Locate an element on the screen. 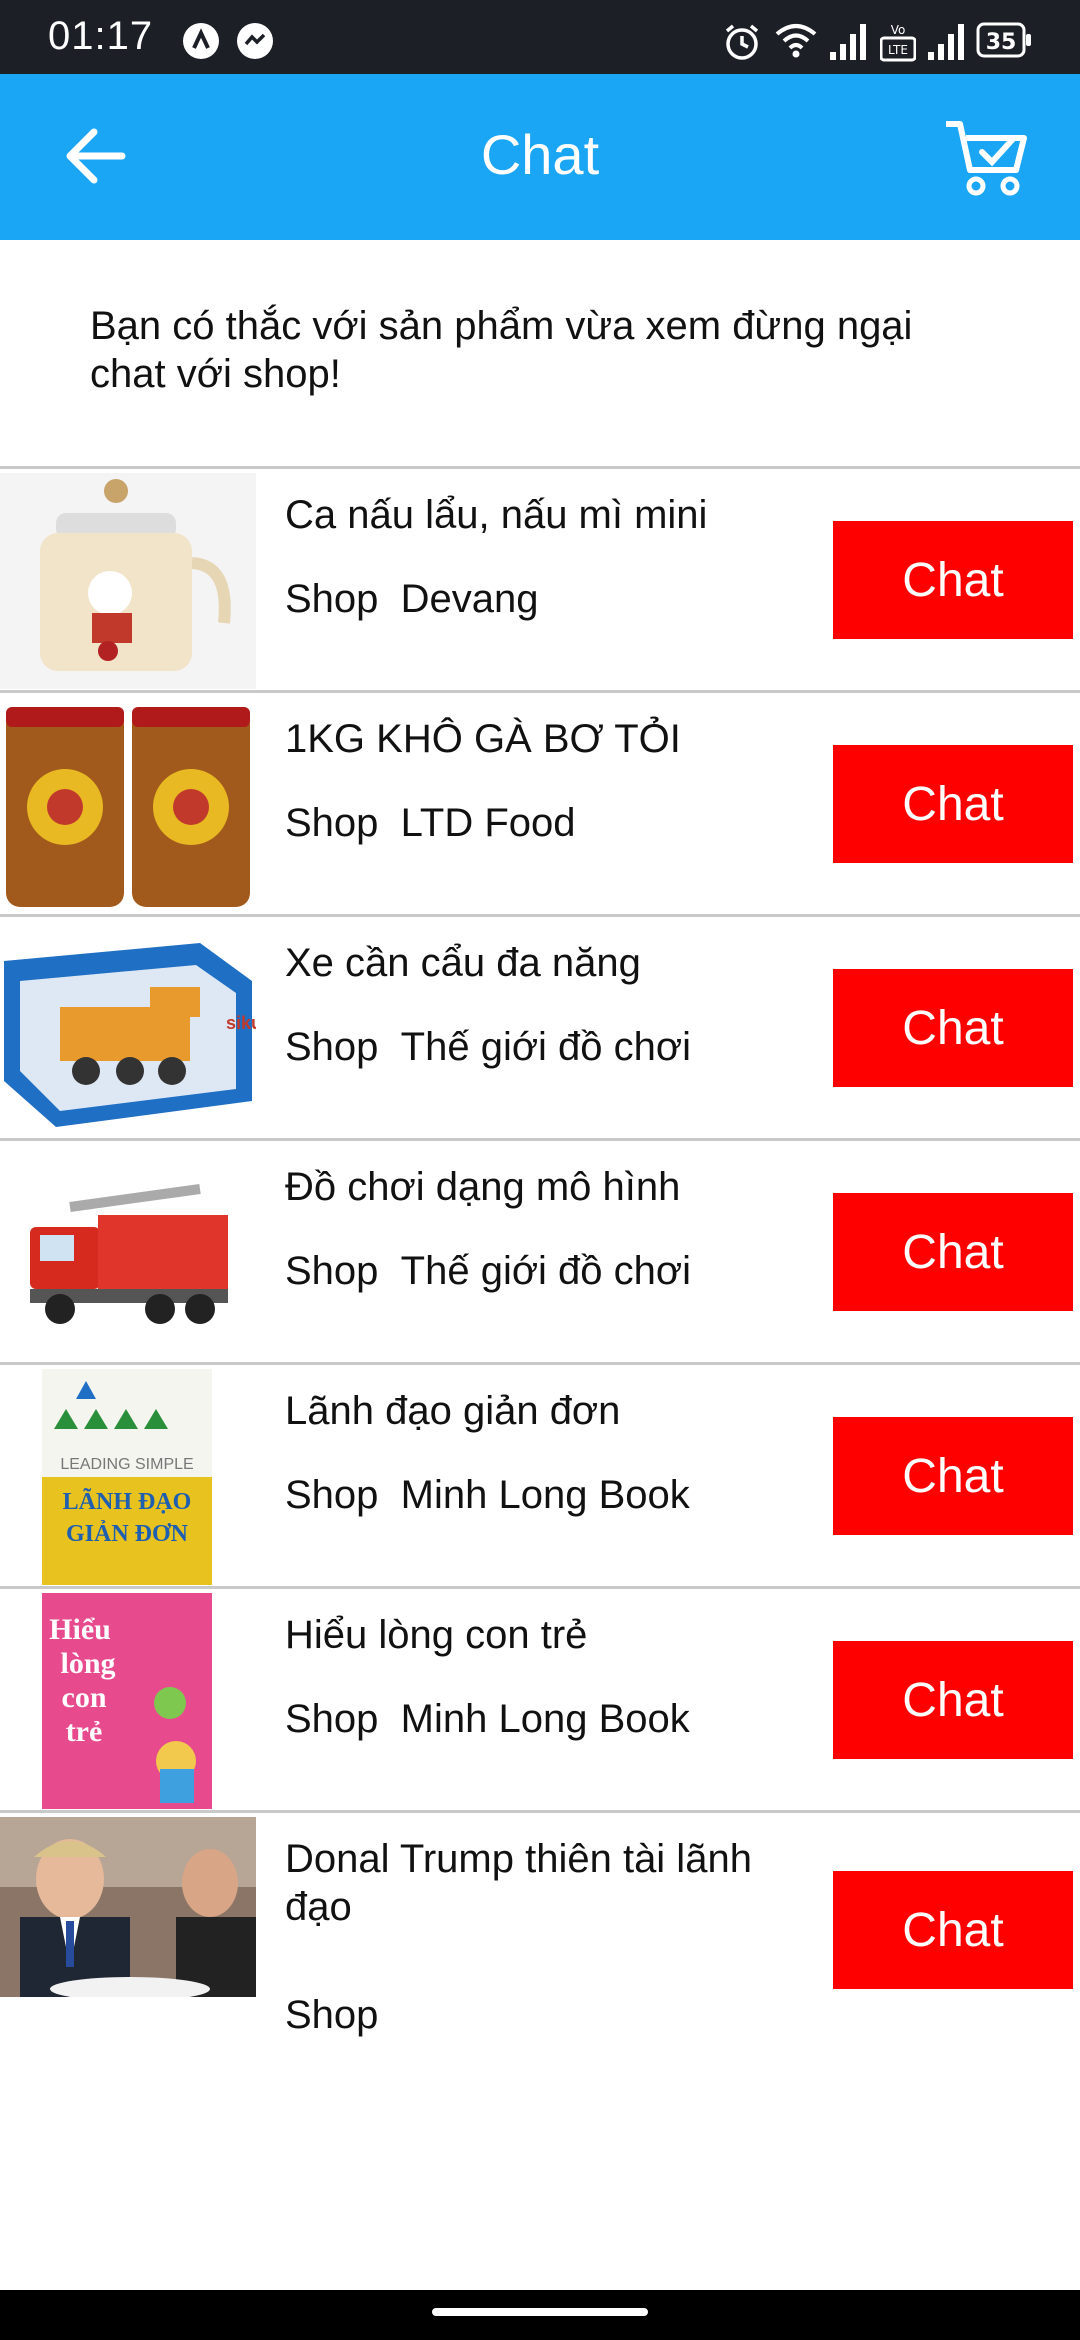 This screenshot has height=2340, width=1080. battery-level: 35 is located at coordinates (1001, 42).